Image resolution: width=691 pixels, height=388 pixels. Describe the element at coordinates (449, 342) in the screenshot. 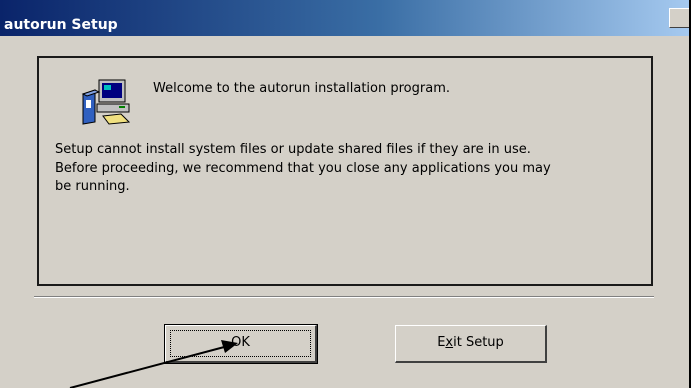

I see `mnemonic-letter: x` at that location.